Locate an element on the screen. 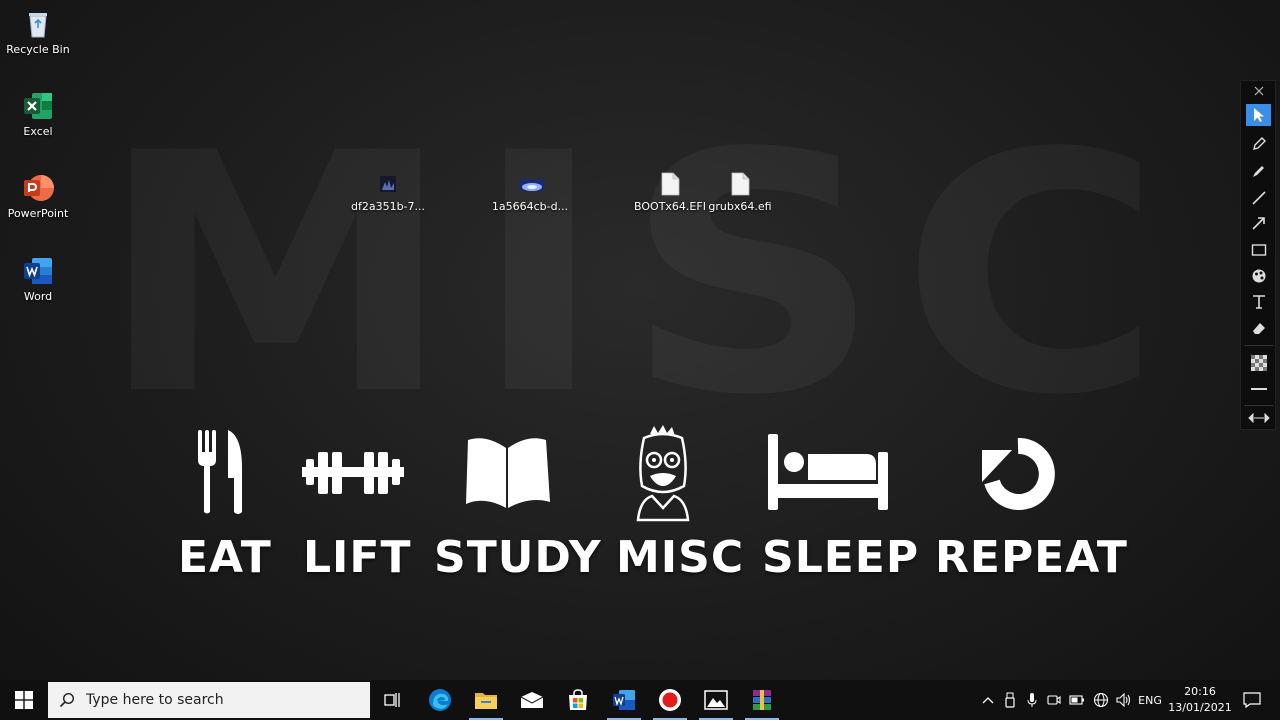 The width and height of the screenshot is (1280, 720). recycle-bin-icon is located at coordinates (38, 24).